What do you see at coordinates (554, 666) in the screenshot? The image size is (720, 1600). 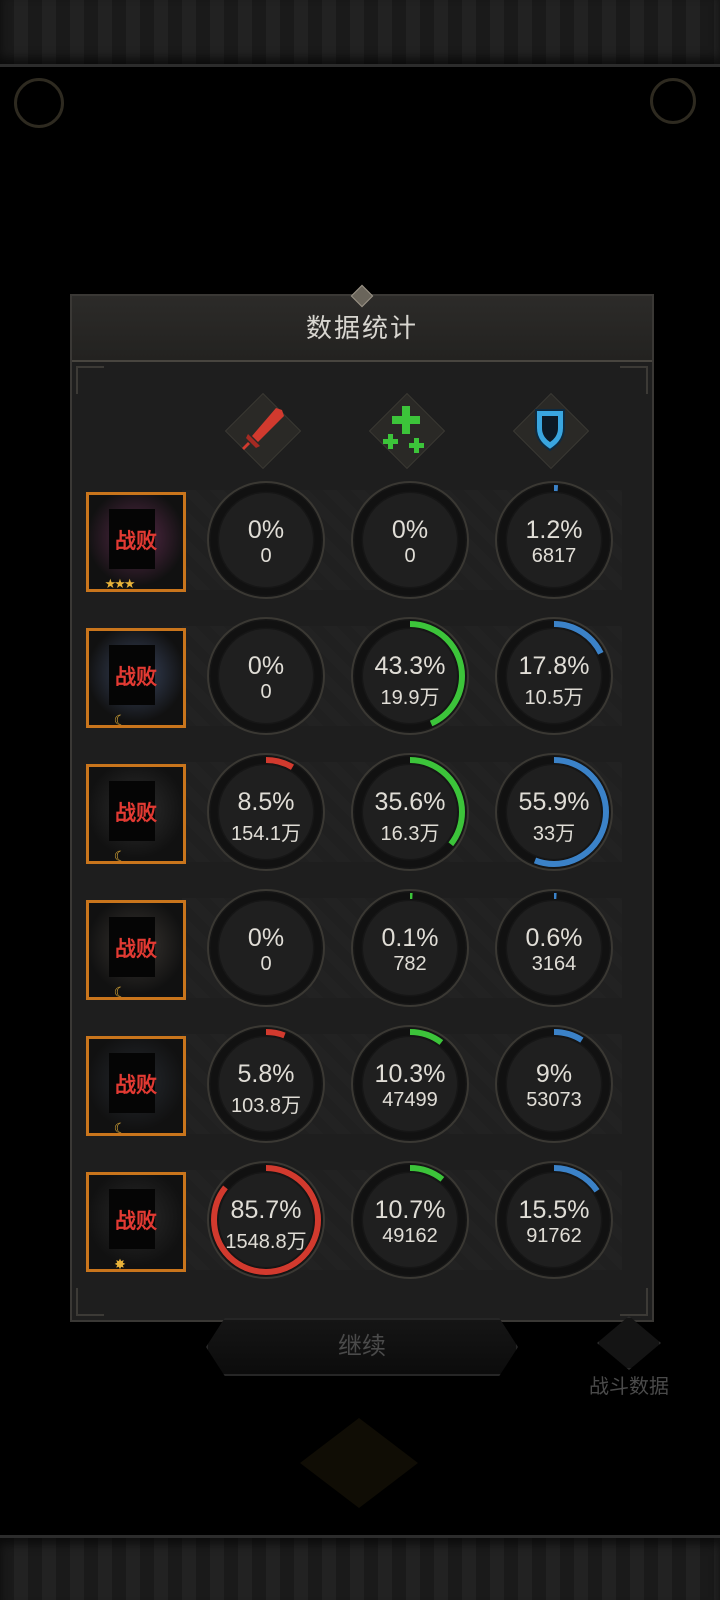 I see `stat-percent: 17.8%` at bounding box center [554, 666].